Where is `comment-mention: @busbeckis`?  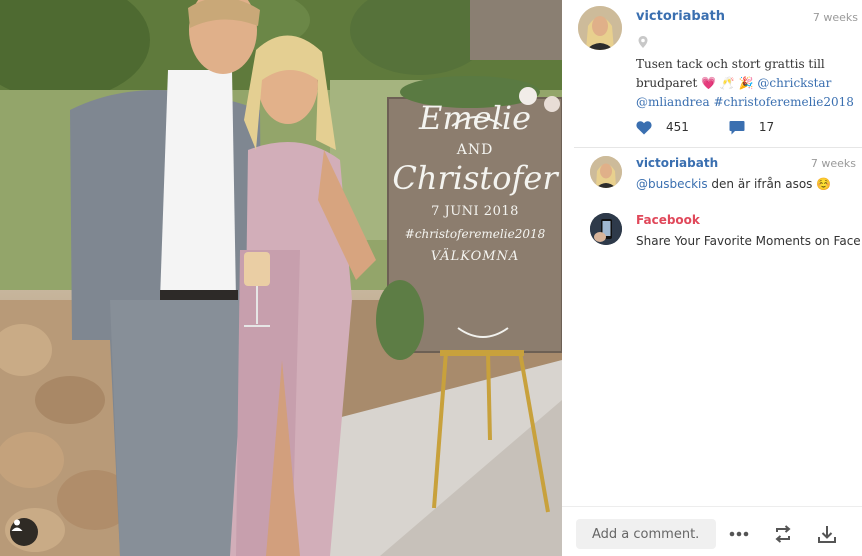
comment-mention: @busbeckis is located at coordinates (672, 184).